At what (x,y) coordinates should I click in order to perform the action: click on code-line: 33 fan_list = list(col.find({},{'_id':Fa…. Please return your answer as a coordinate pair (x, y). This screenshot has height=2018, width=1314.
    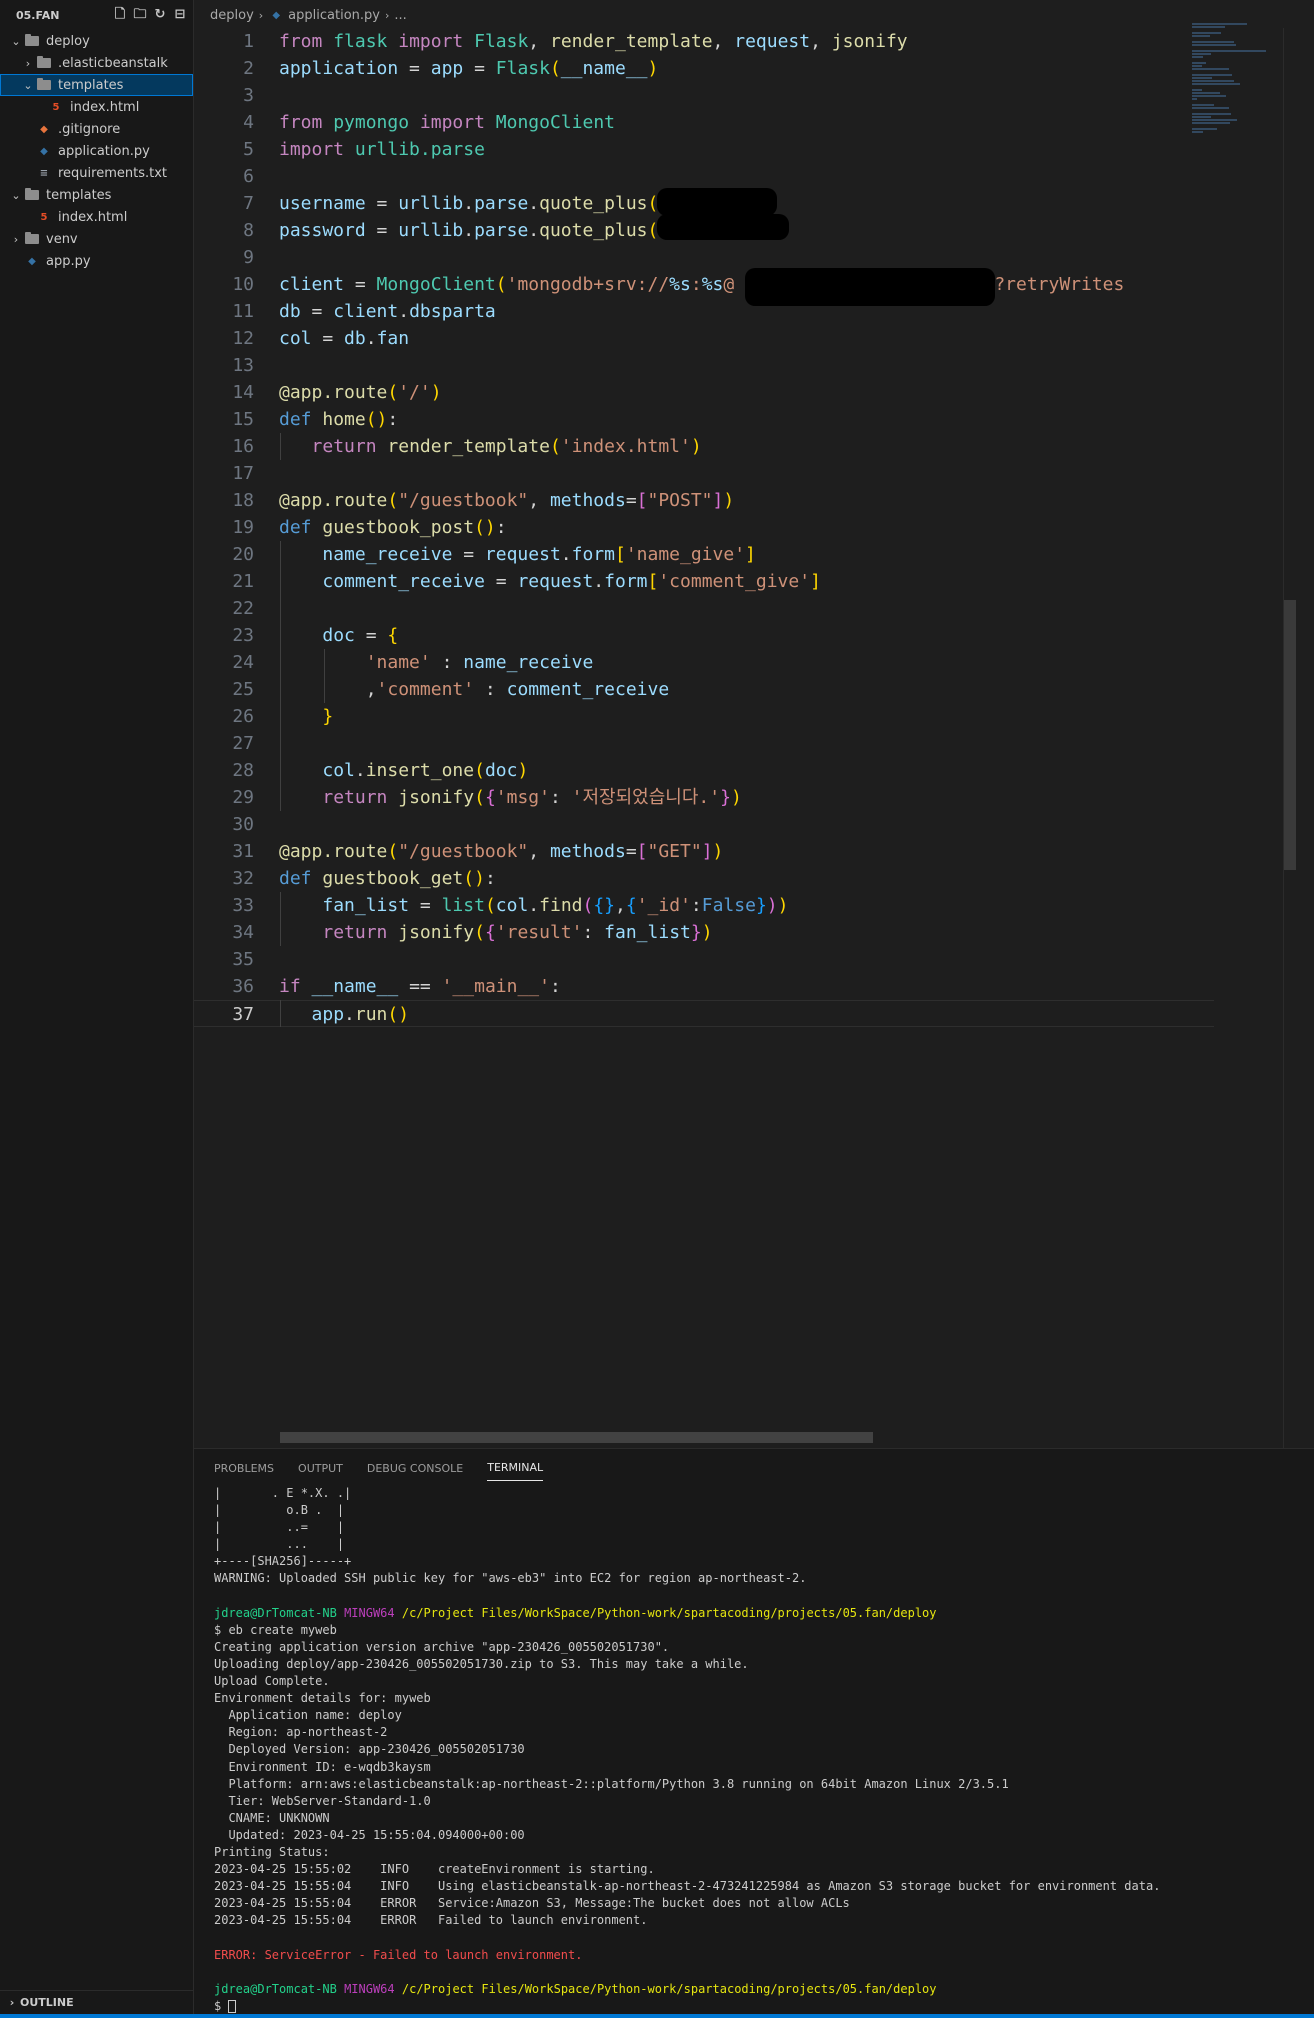
    Looking at the image, I should click on (704, 905).